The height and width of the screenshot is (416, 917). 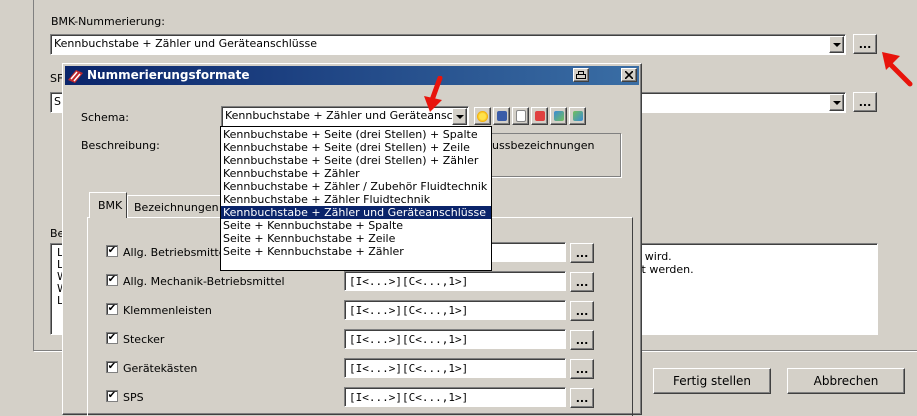 I want to click on delete-icon, so click(x=539, y=116).